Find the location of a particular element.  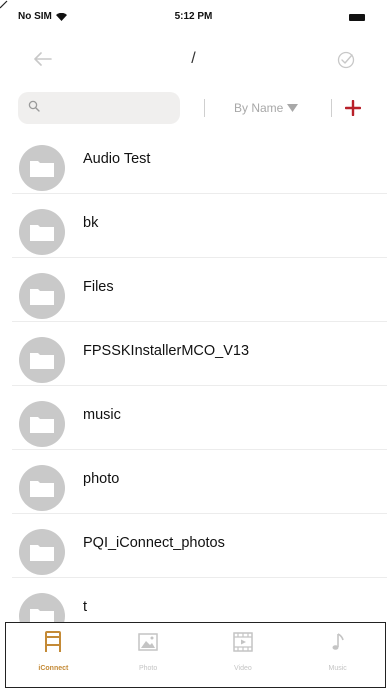

file-name: Audio Test is located at coordinates (117, 159).